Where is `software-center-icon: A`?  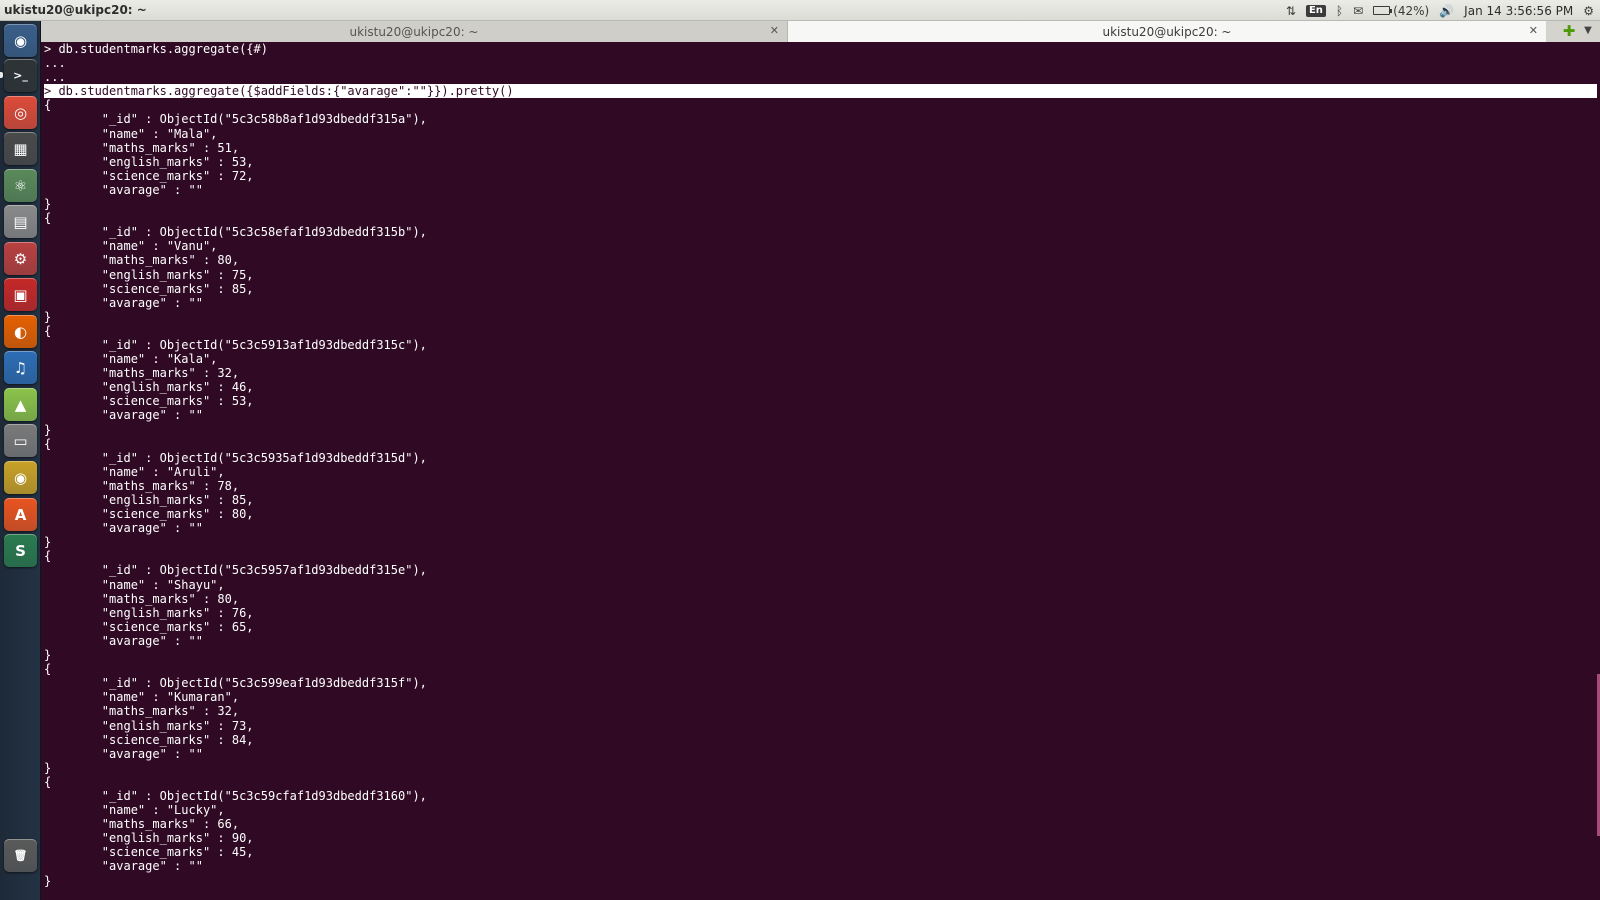
software-center-icon: A is located at coordinates (20, 514).